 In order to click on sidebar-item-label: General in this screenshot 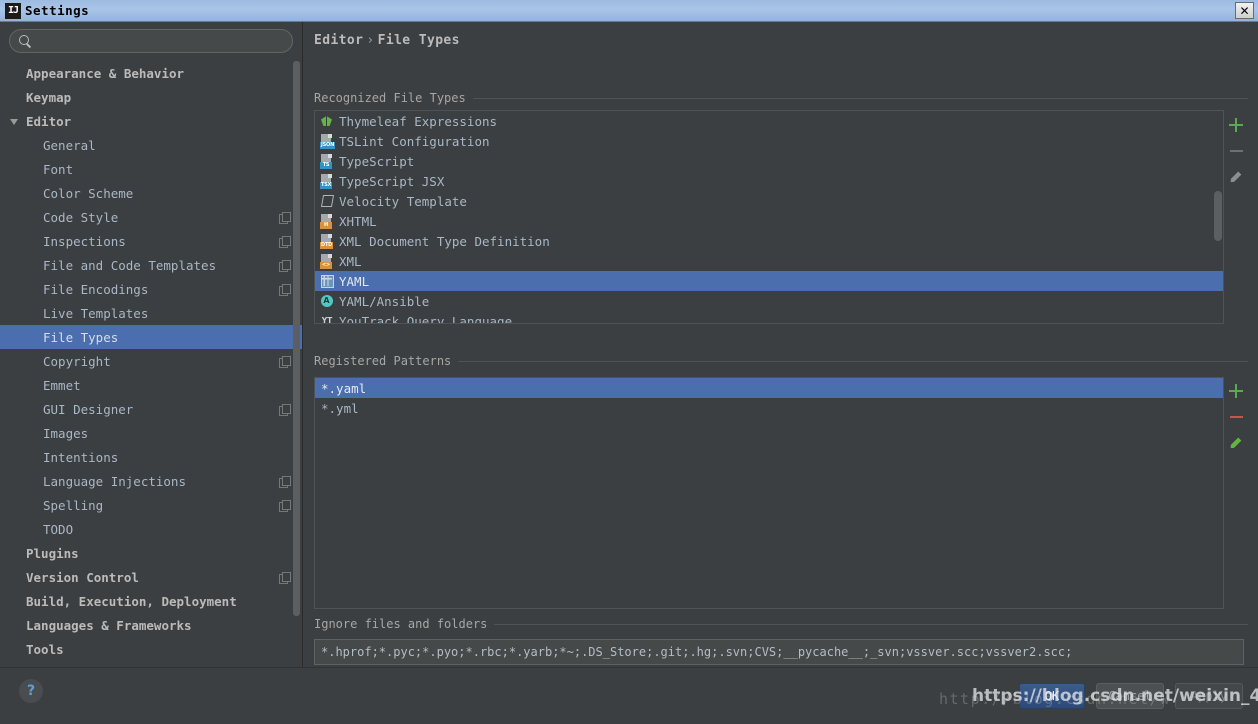, I will do `click(69, 145)`.